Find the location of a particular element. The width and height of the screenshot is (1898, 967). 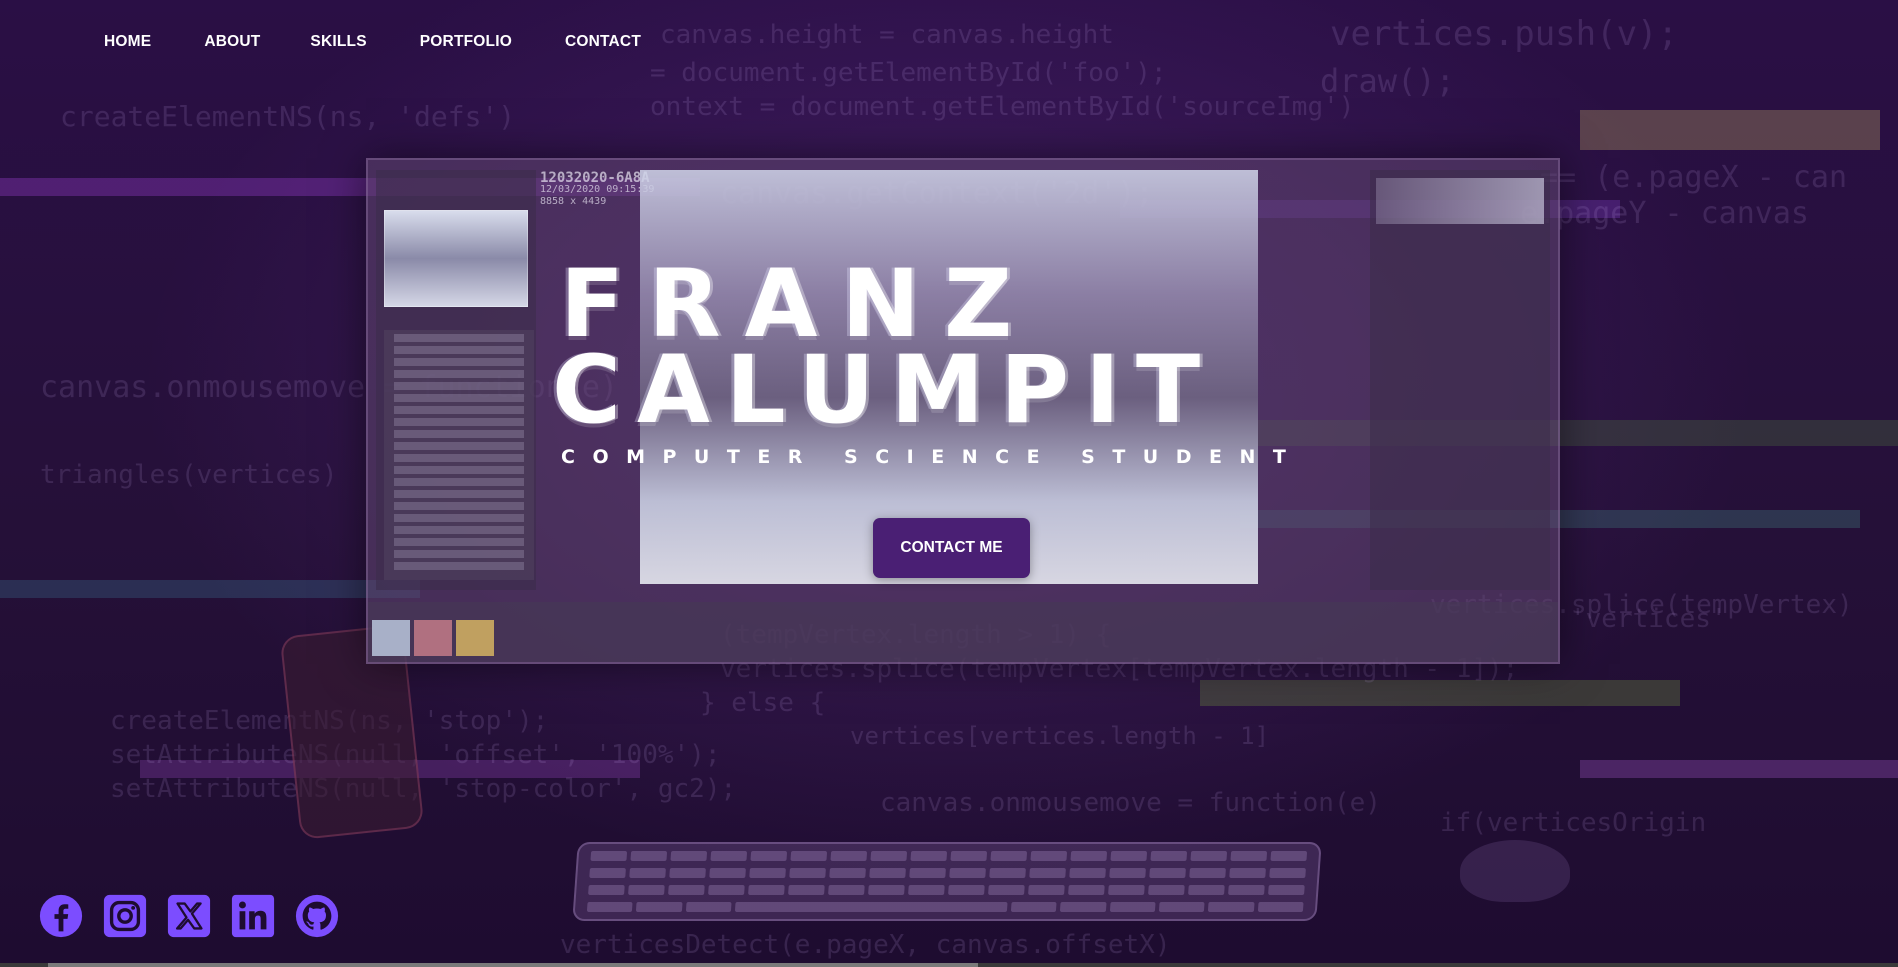

background-code-line: canvas.height = canvas.height is located at coordinates (887, 35).